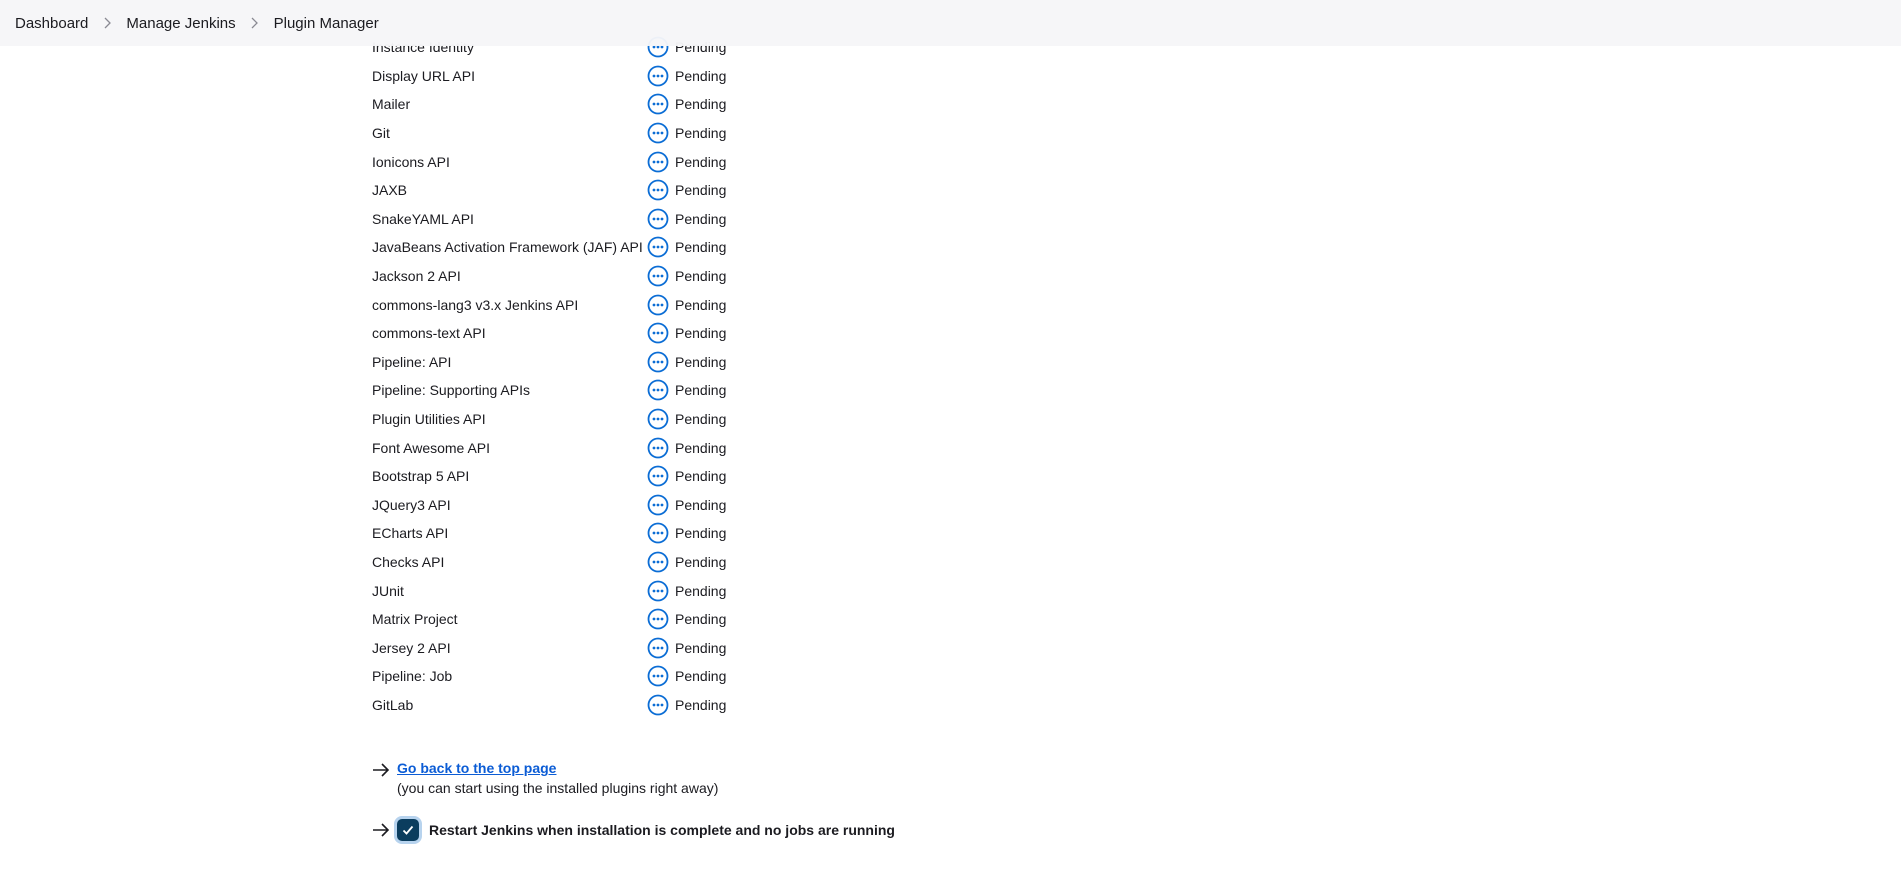  What do you see at coordinates (572, 104) in the screenshot?
I see `plugin-row: Mailer Pending` at bounding box center [572, 104].